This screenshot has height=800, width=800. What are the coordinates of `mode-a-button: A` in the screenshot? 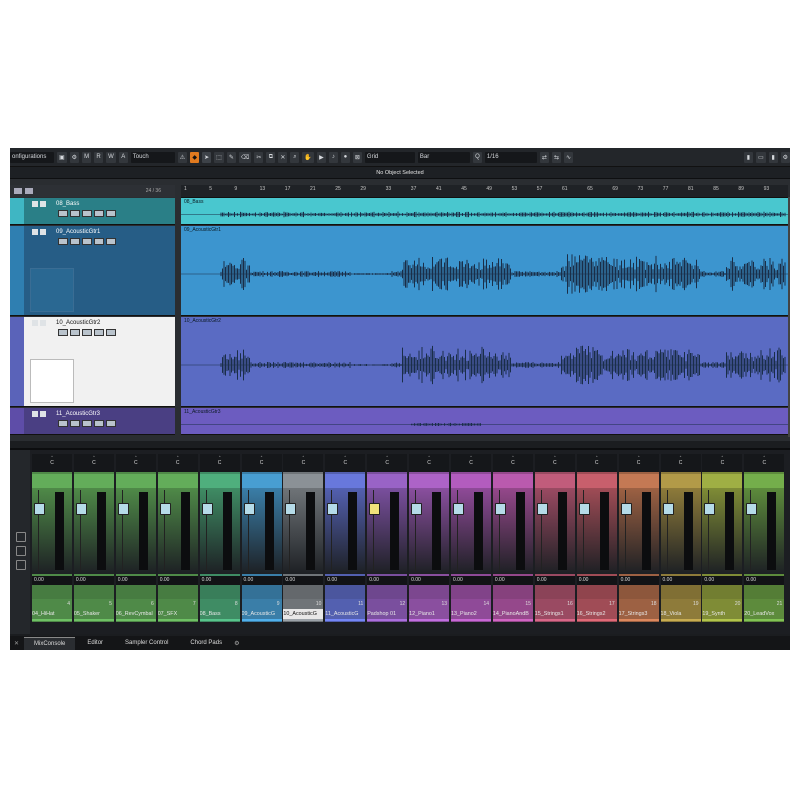 It's located at (123, 157).